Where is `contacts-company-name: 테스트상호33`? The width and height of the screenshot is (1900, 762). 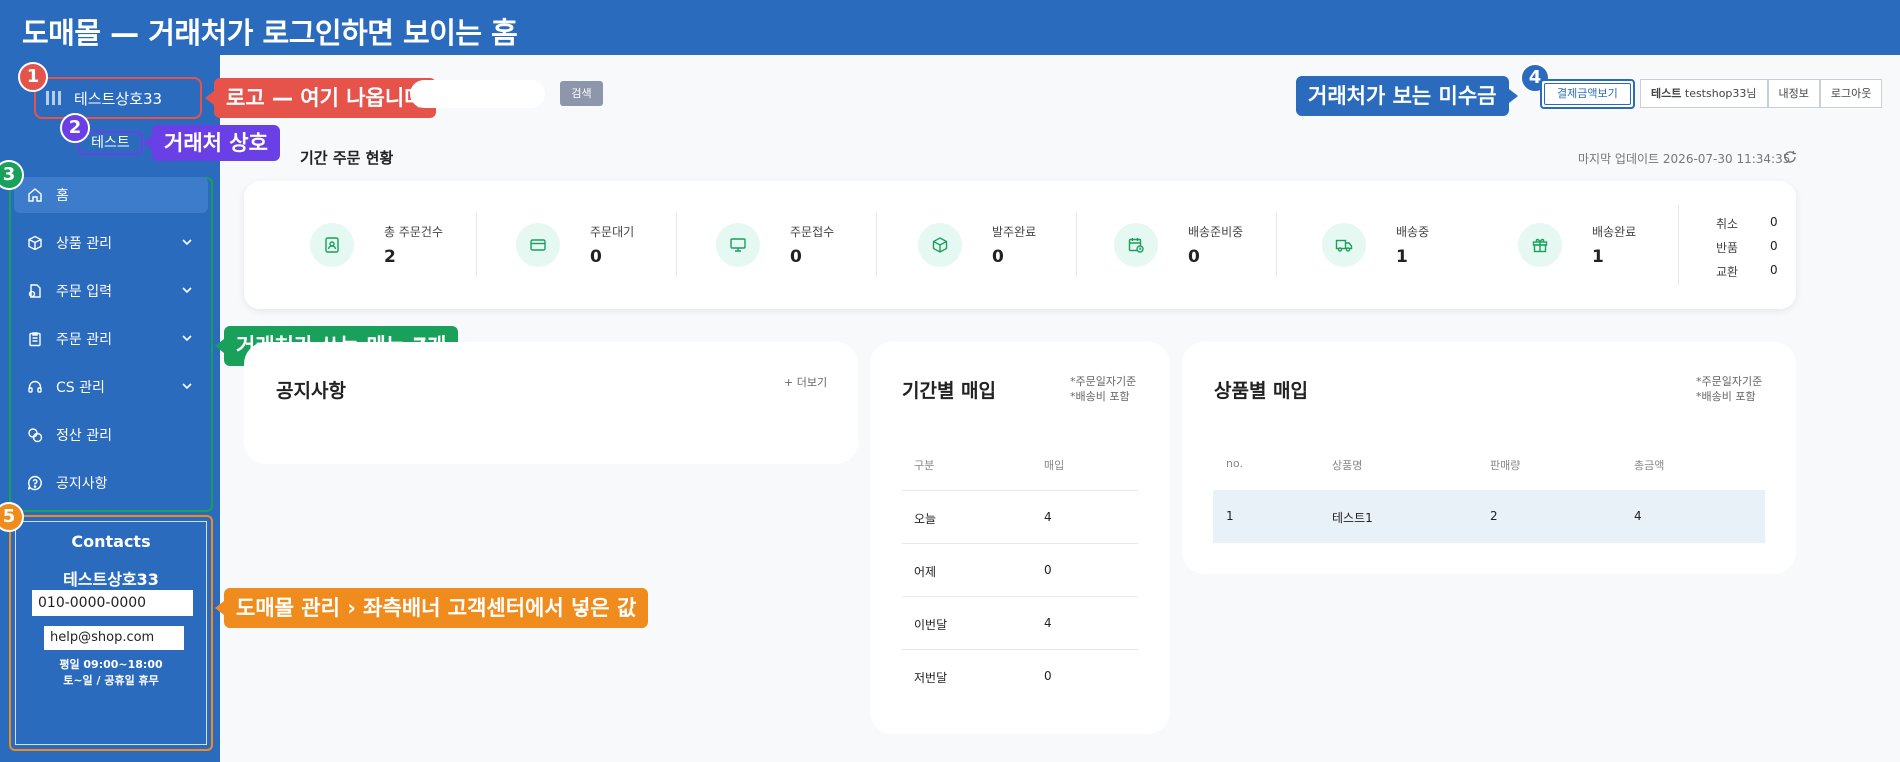
contacts-company-name: 테스트상호33 is located at coordinates (111, 579).